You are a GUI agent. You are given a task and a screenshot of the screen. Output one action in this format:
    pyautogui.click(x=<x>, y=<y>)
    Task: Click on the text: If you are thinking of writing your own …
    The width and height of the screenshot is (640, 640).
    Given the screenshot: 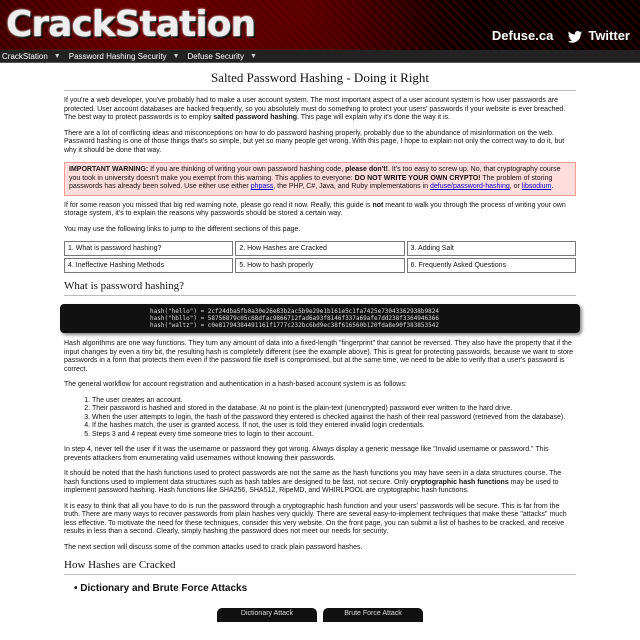 What is the action you would take?
    pyautogui.click(x=247, y=169)
    